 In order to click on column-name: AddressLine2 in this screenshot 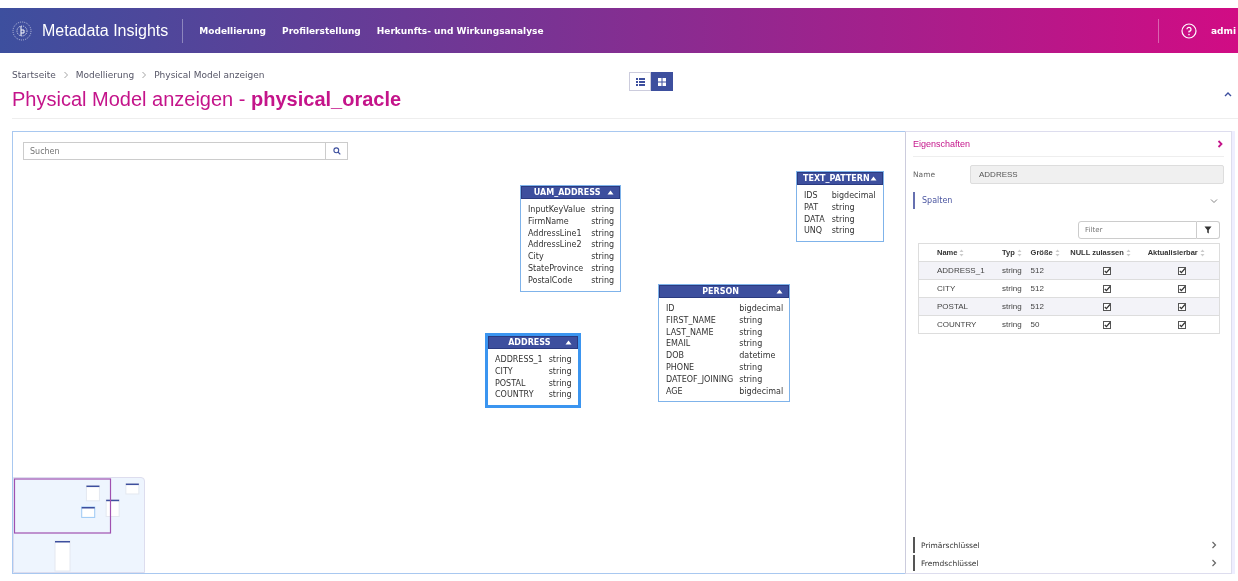, I will do `click(555, 245)`.